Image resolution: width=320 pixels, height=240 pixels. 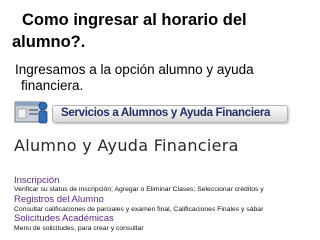 I want to click on services-banner-label: Servicios a Alumnos y Ayuda Financiera, so click(x=166, y=113).